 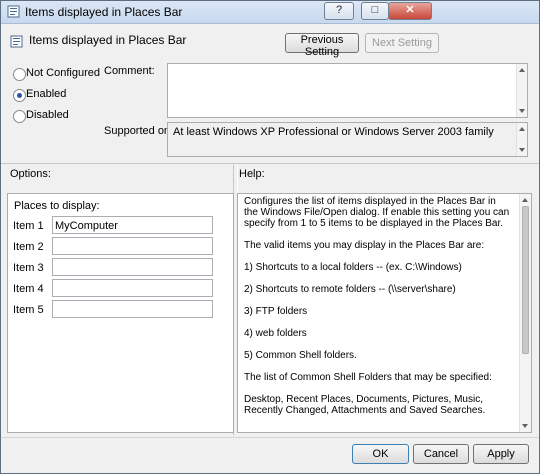 I want to click on radio-enabled: Enabled, so click(x=58, y=95).